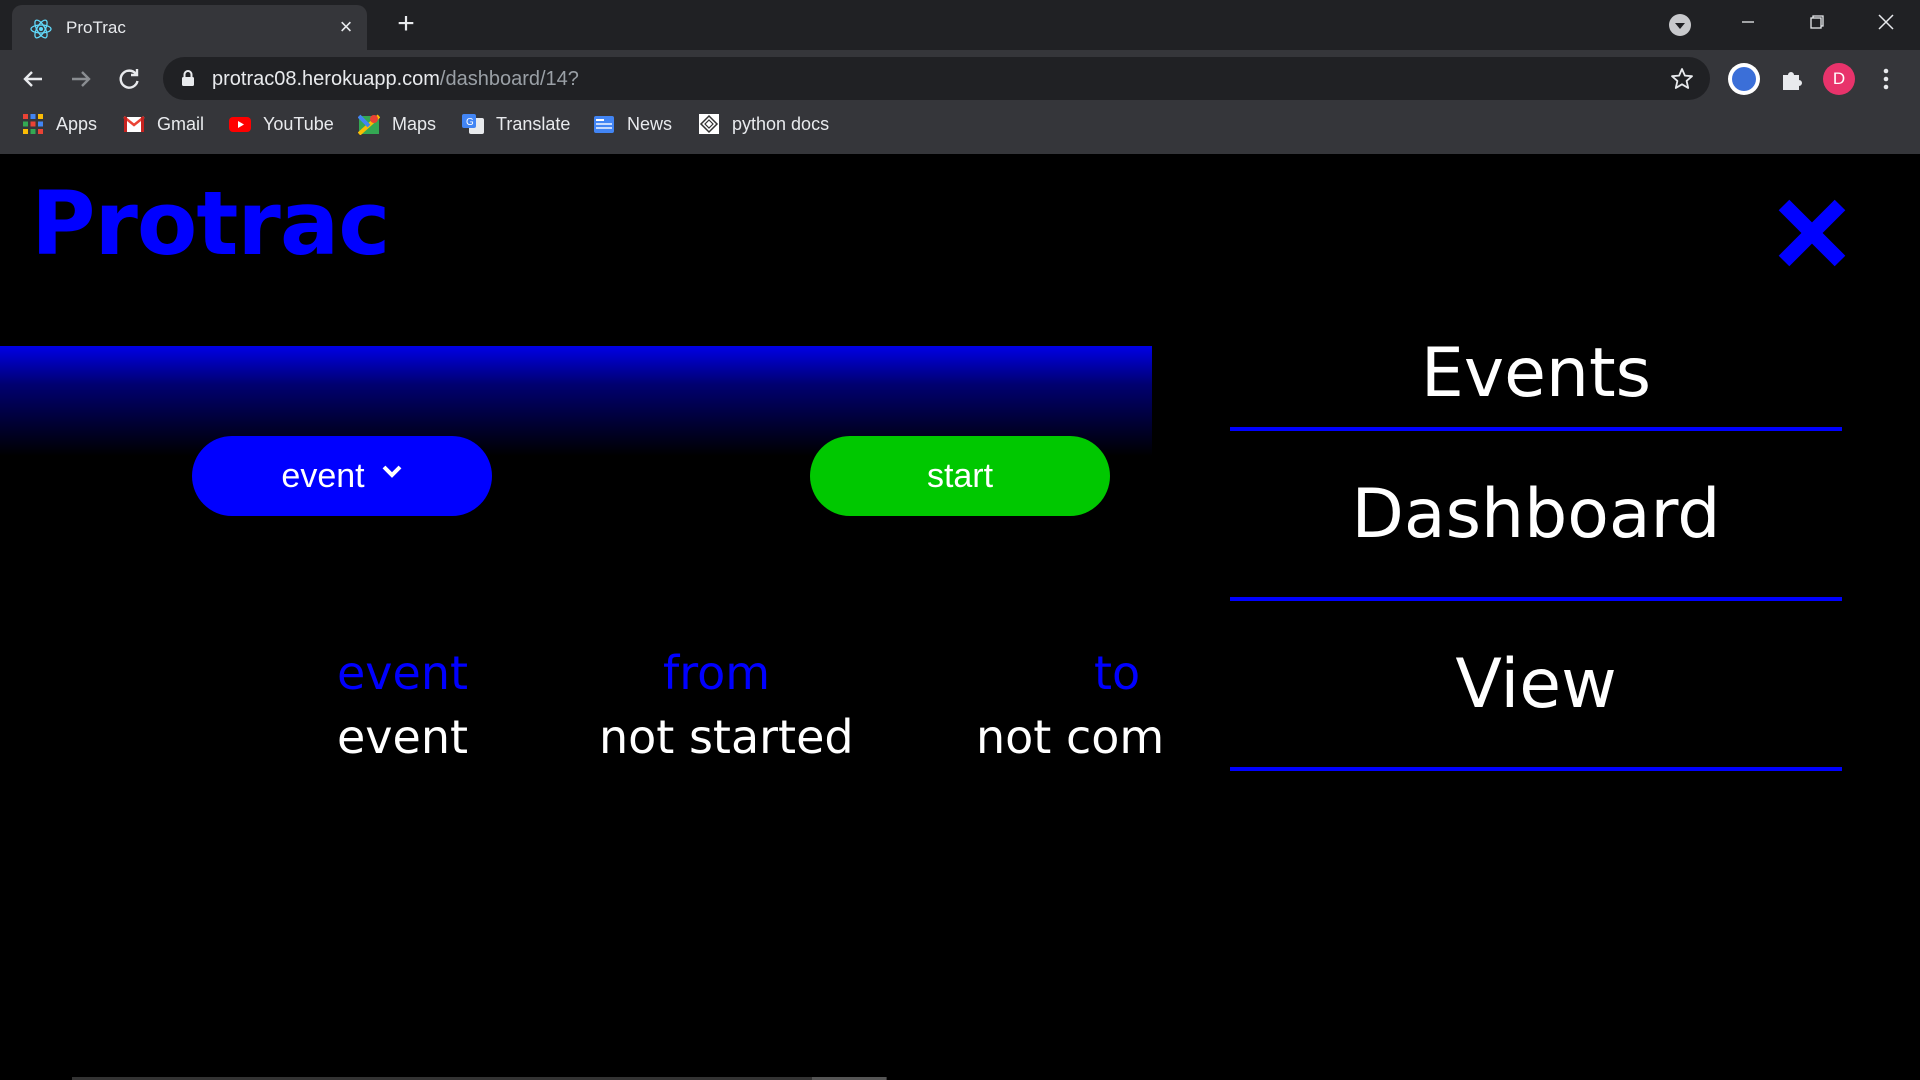  I want to click on url-host: protrac08.herokuapp.com, so click(326, 79).